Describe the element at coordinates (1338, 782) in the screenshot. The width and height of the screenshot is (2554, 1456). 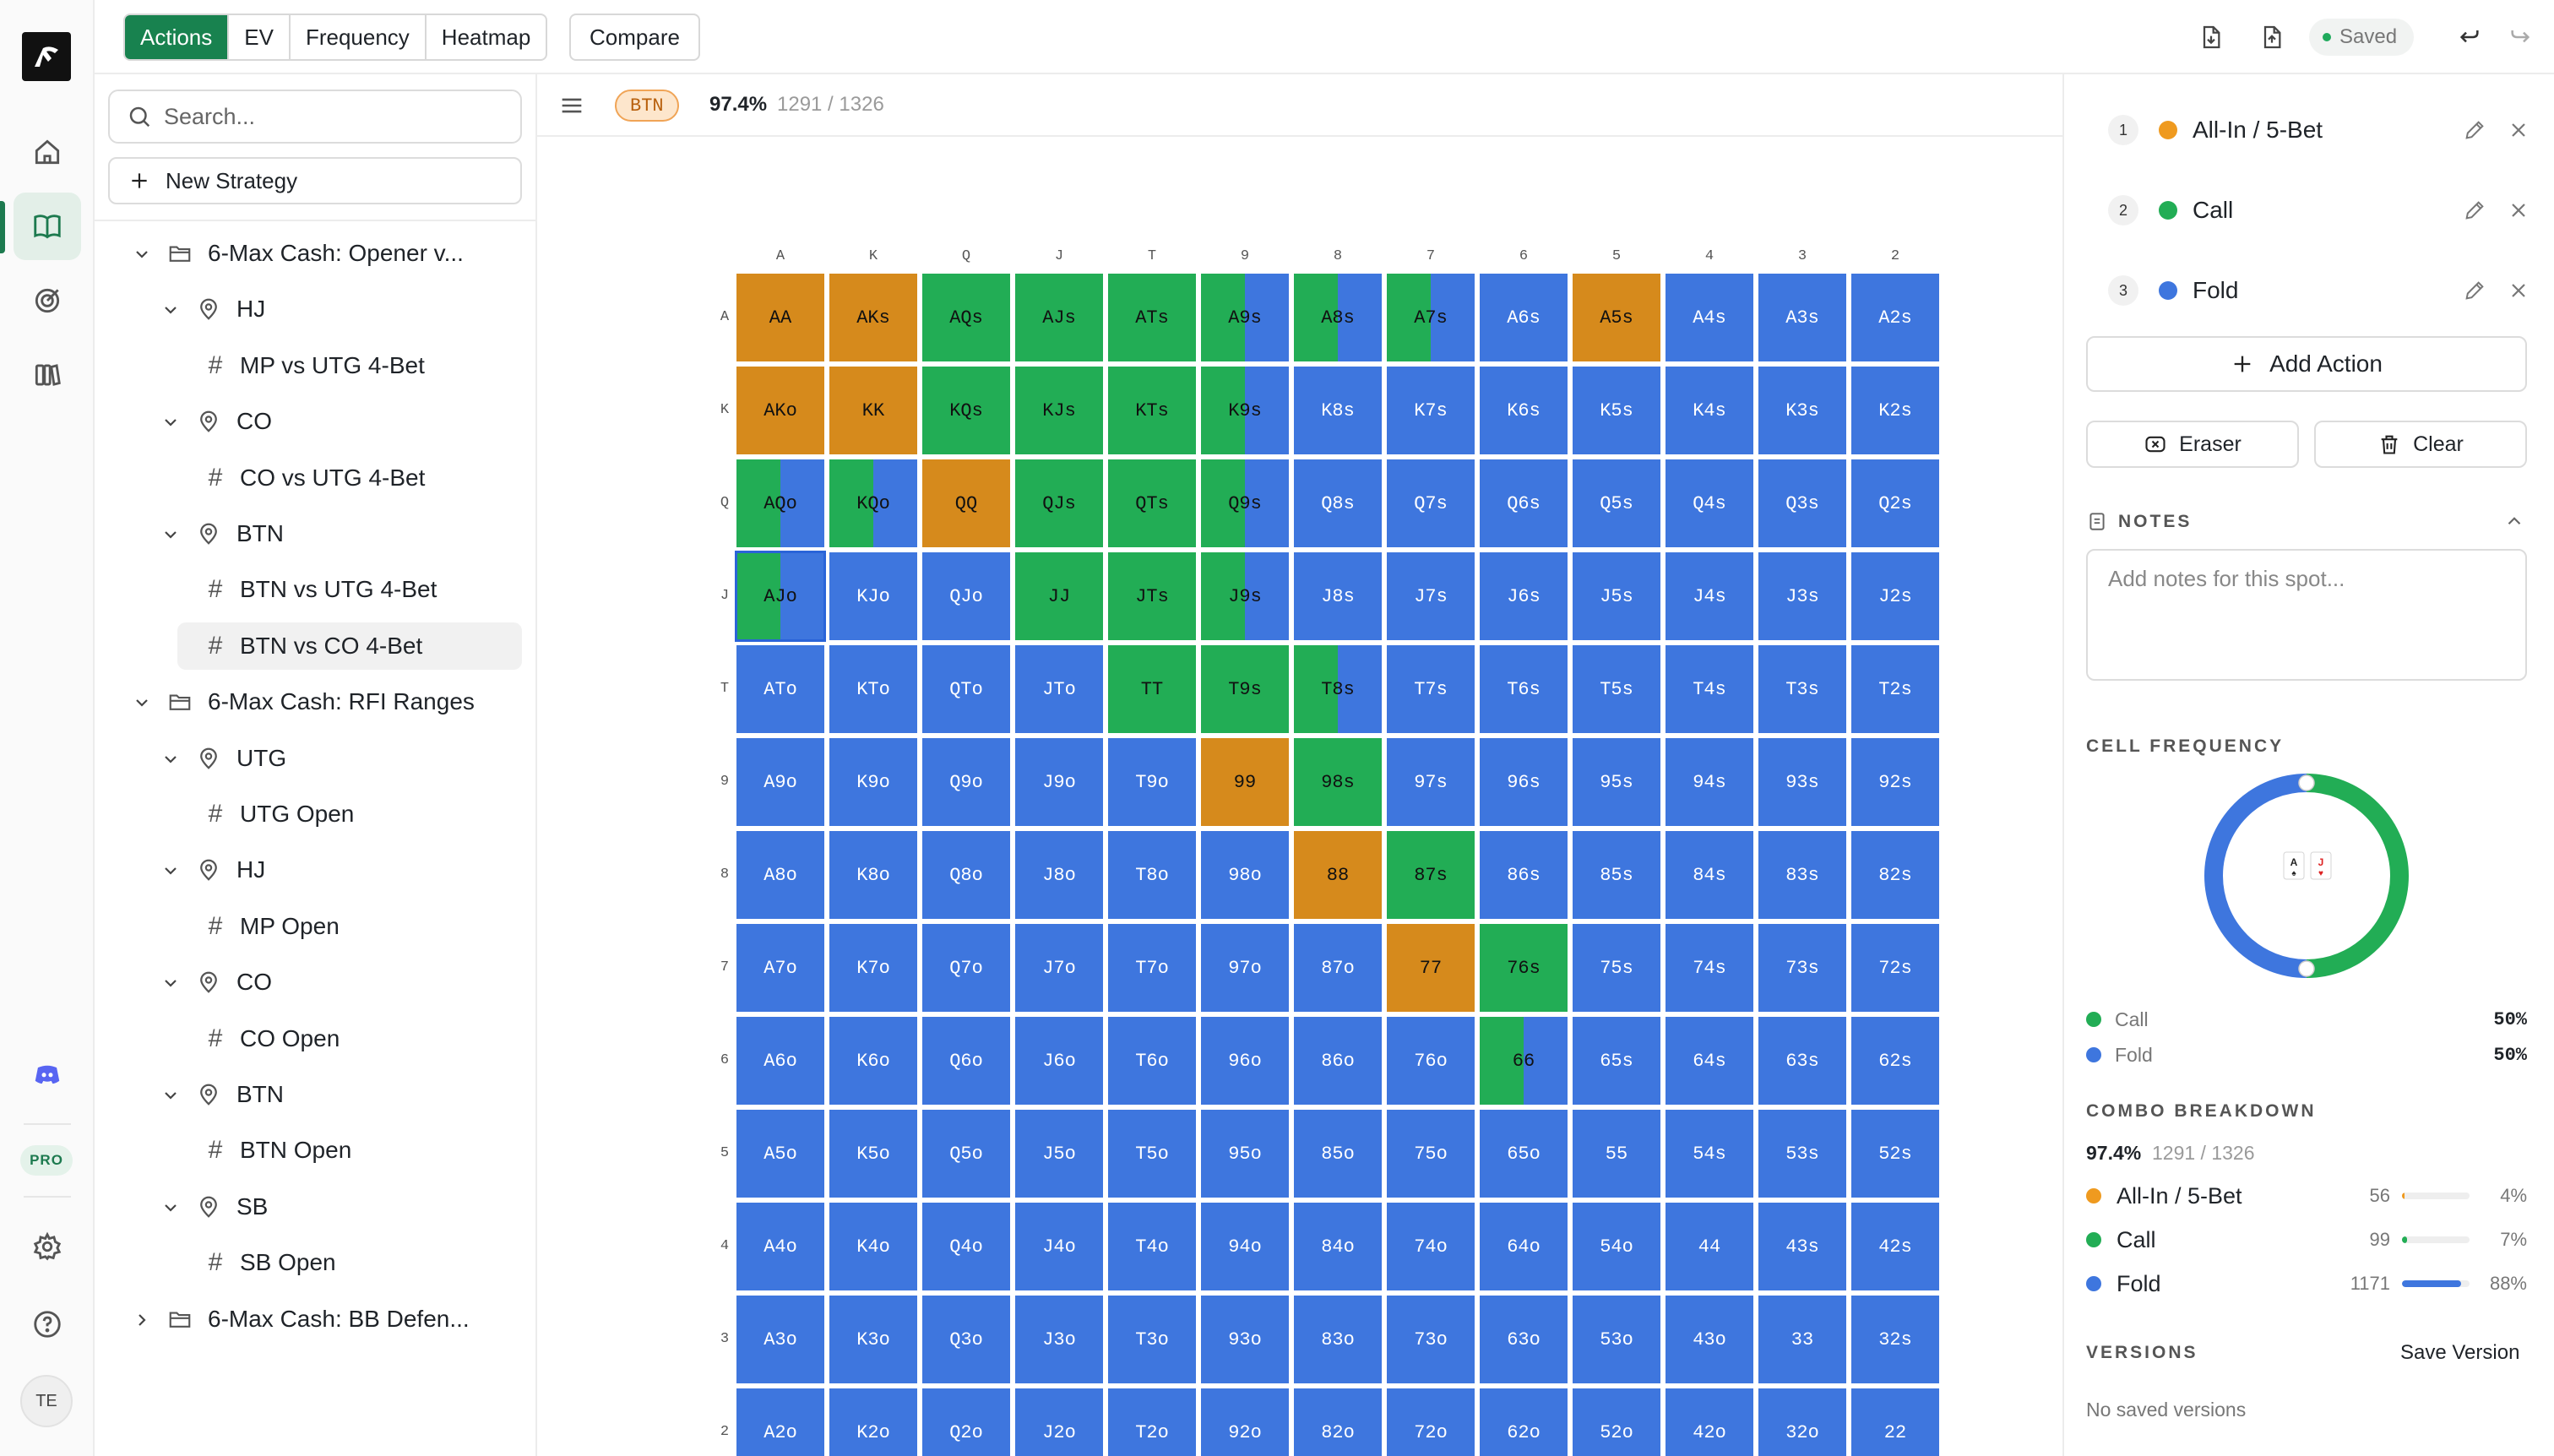
I see `hand-cell-98s: 98s` at that location.